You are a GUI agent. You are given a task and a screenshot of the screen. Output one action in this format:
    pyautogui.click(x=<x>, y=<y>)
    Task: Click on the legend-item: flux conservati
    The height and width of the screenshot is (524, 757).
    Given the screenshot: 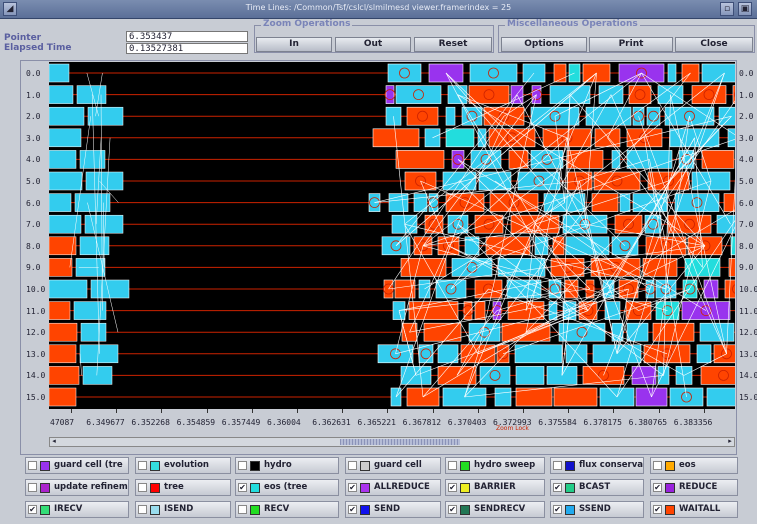 What is the action you would take?
    pyautogui.click(x=597, y=465)
    